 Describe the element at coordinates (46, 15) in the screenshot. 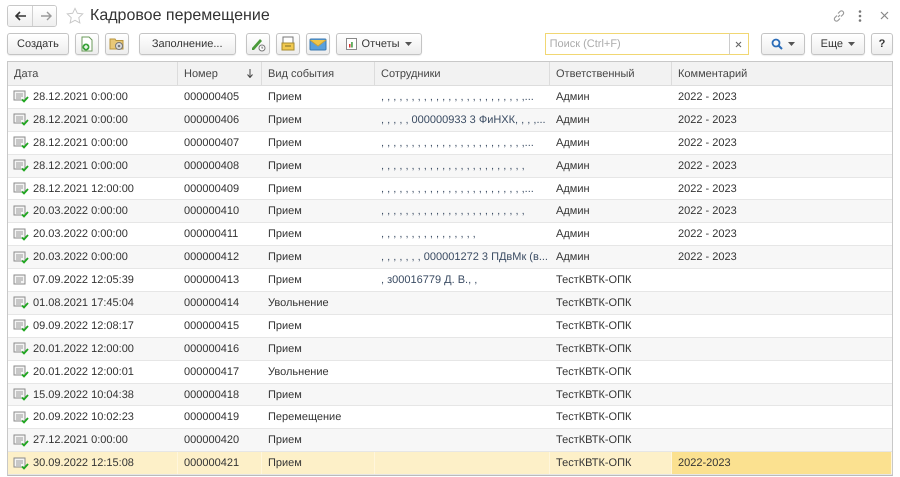

I see `forward-arrow-icon` at that location.